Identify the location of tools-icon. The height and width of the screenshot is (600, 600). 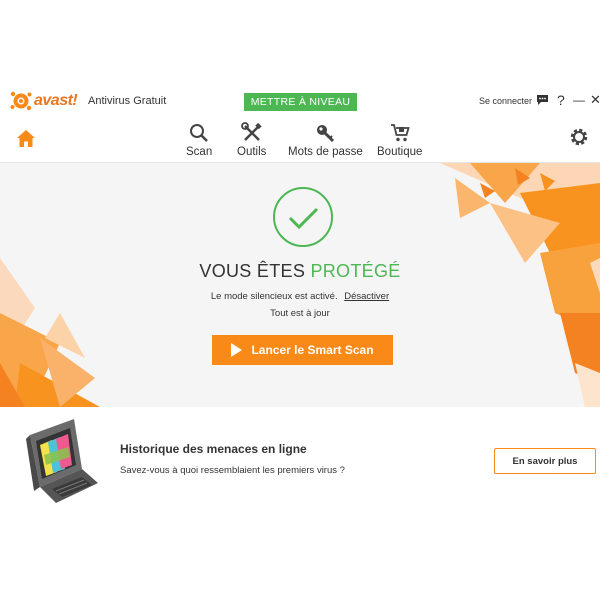
(251, 131).